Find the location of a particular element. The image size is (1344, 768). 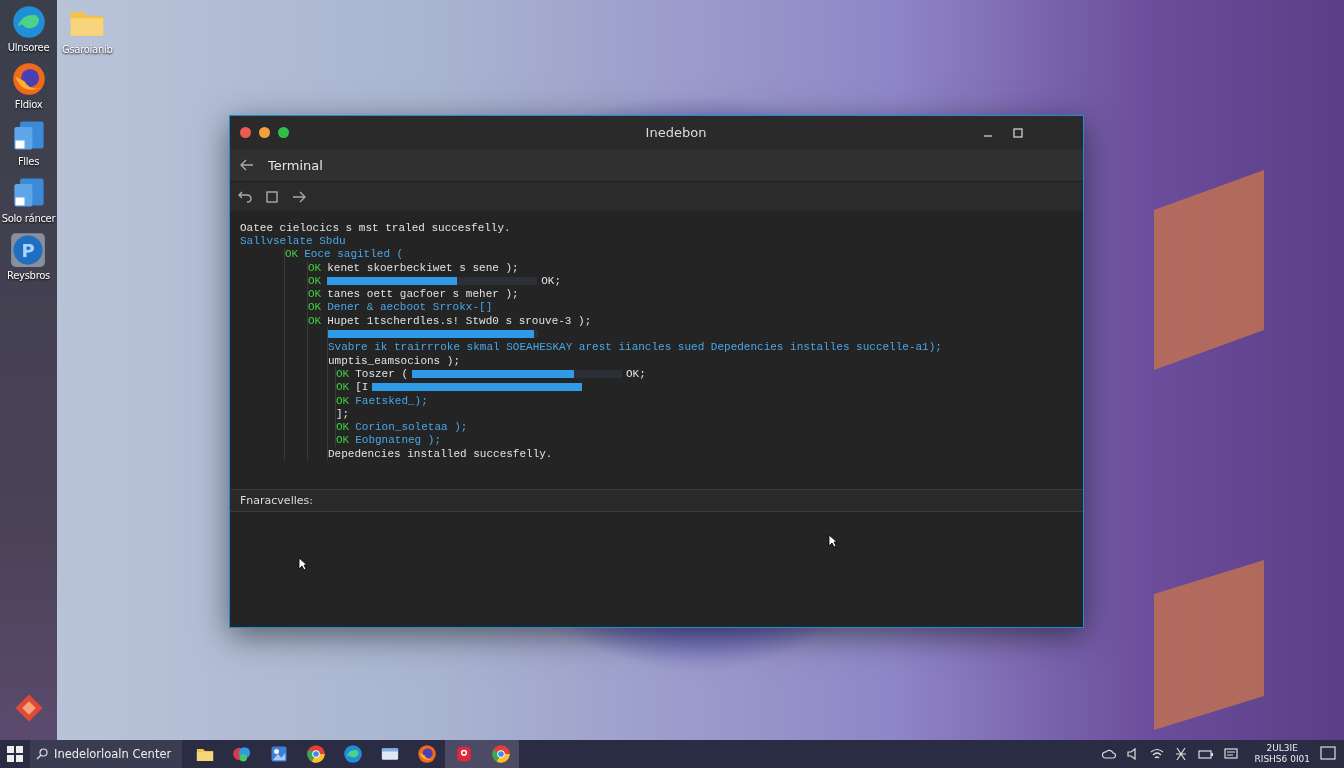

output-text: Depedencies installed succesfelly. is located at coordinates (440, 453).